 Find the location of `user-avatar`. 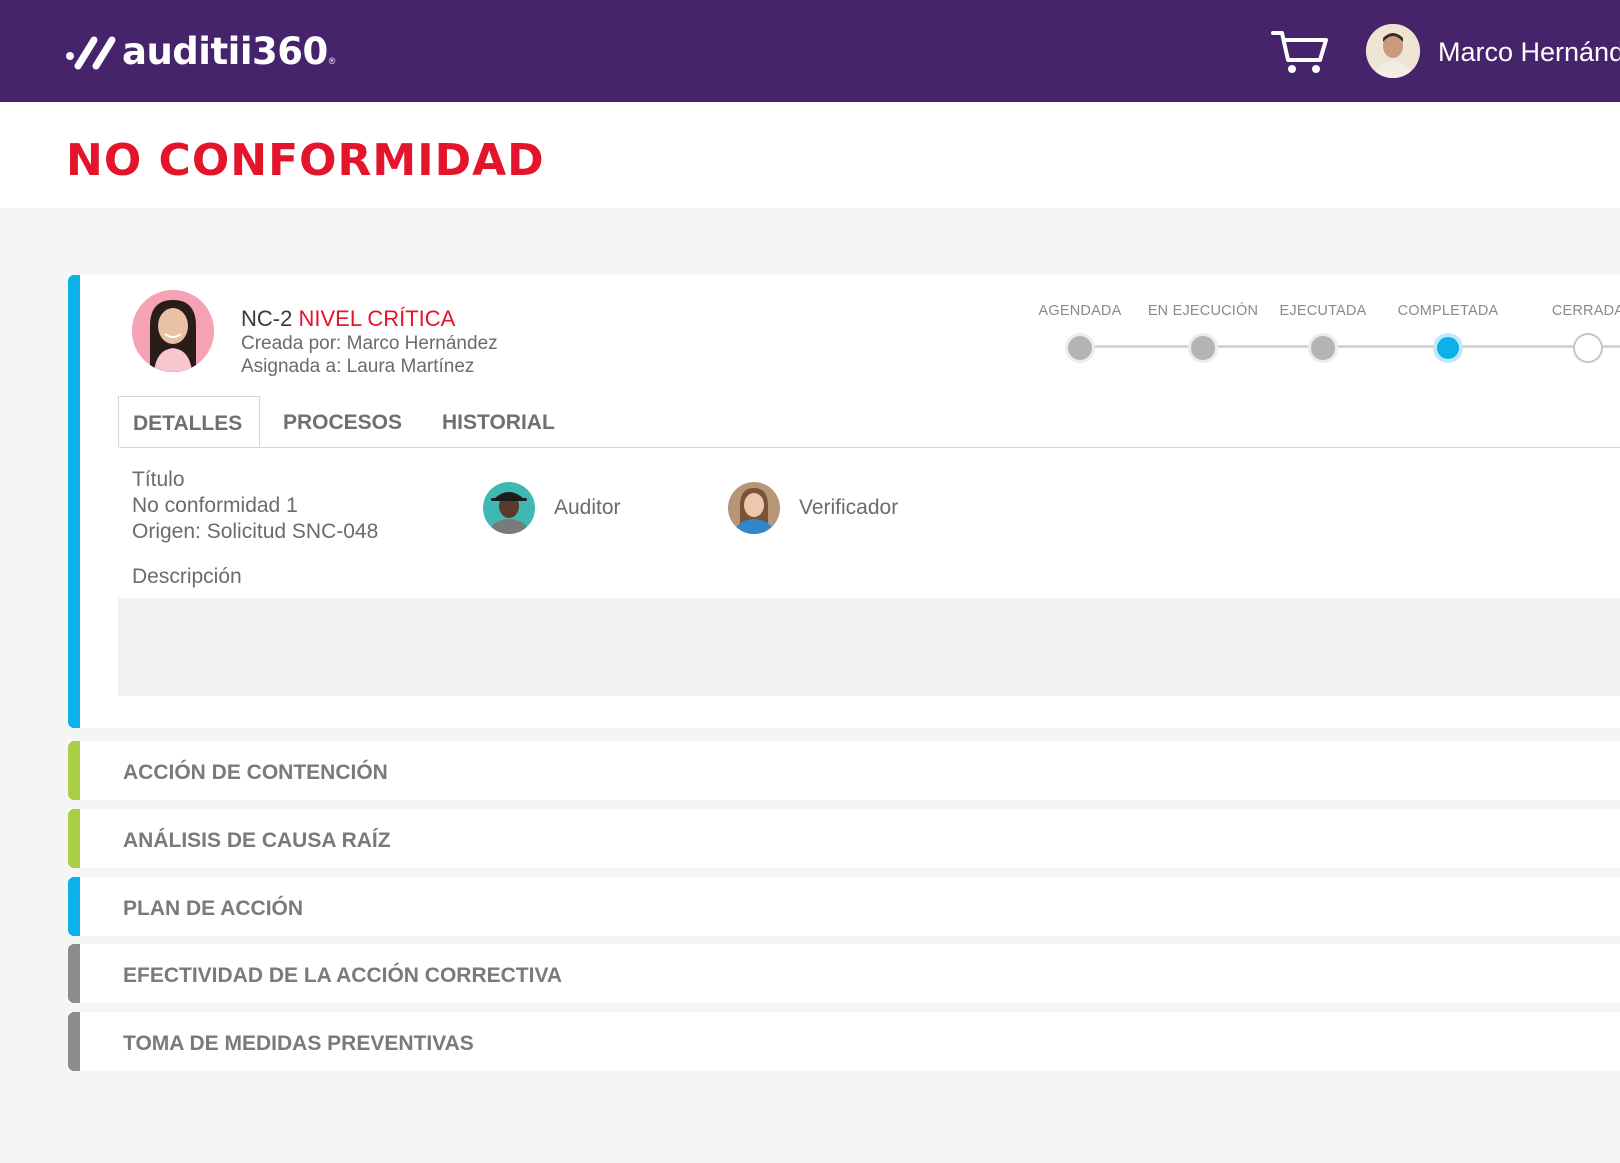

user-avatar is located at coordinates (1393, 51).